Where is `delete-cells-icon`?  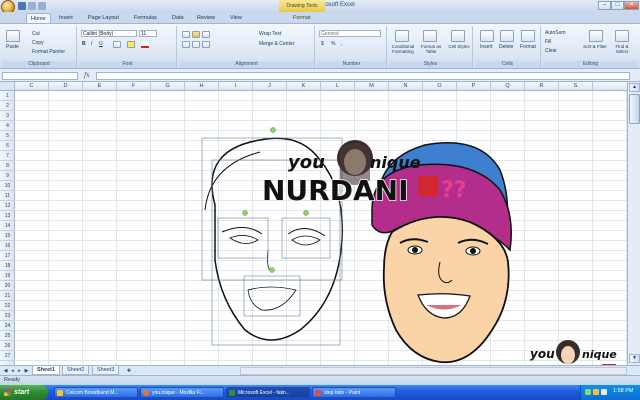 delete-cells-icon is located at coordinates (507, 36).